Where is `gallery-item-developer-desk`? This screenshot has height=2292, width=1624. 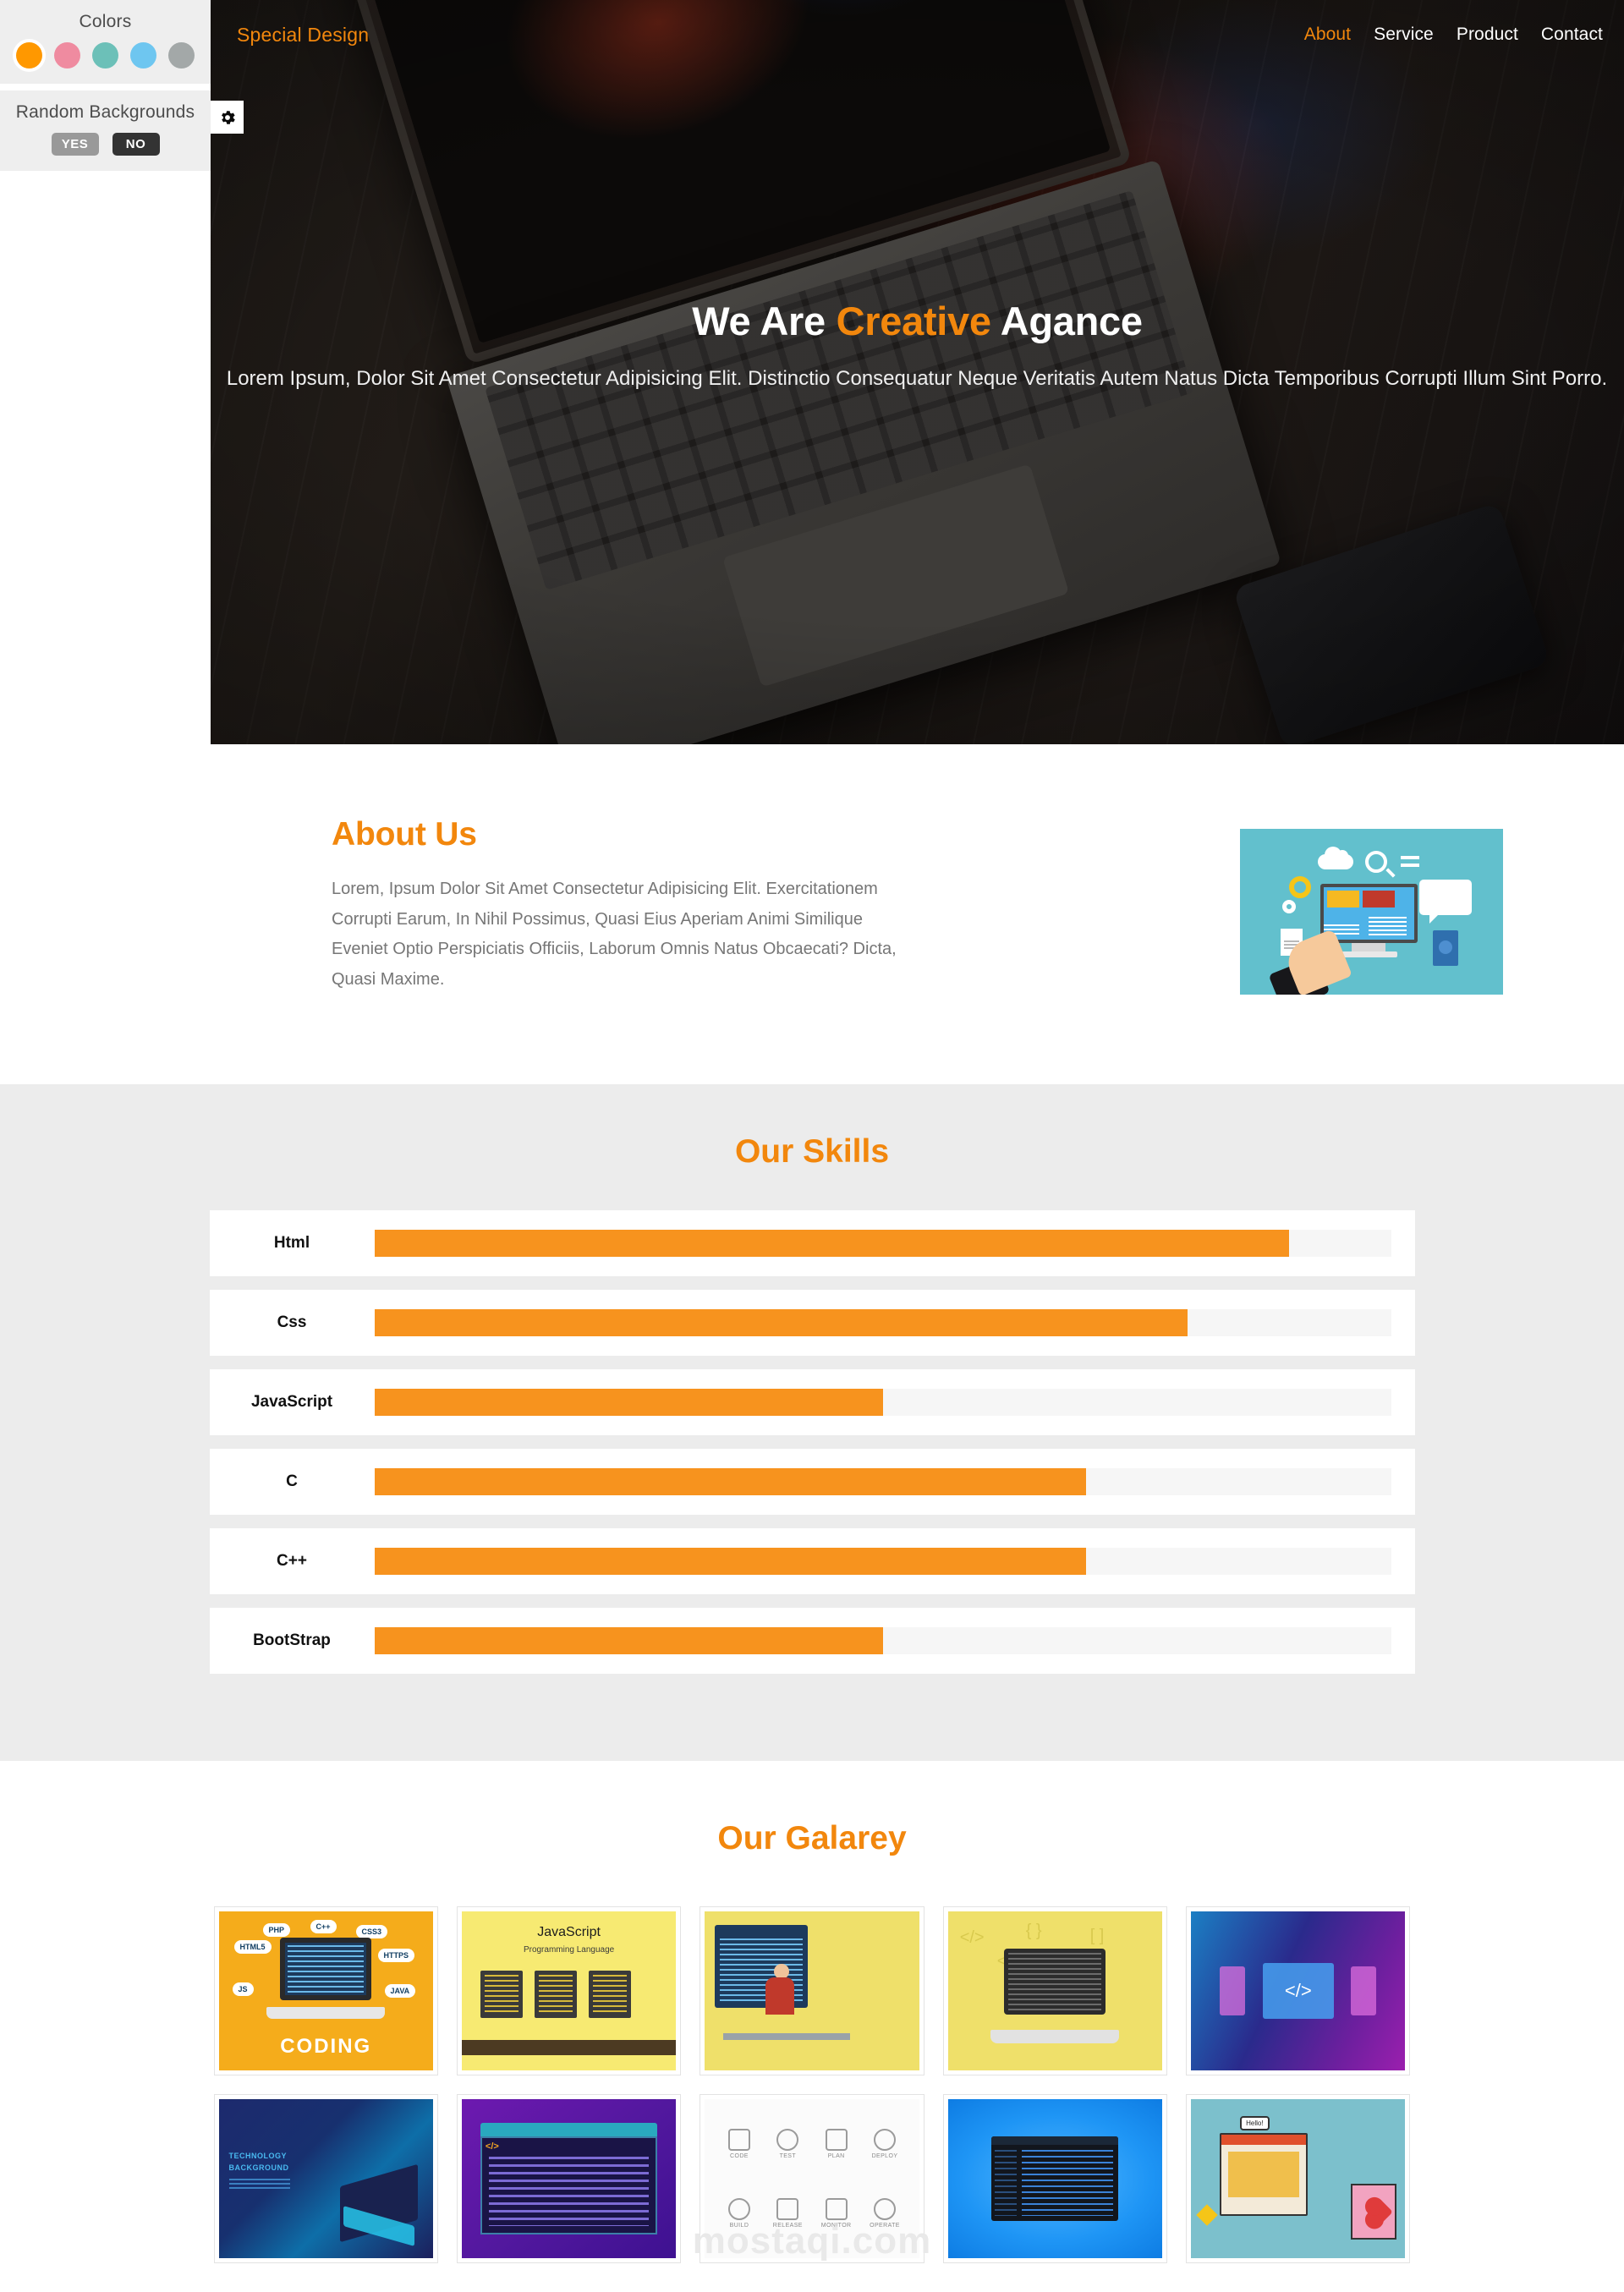
gallery-item-developer-desk is located at coordinates (812, 1990).